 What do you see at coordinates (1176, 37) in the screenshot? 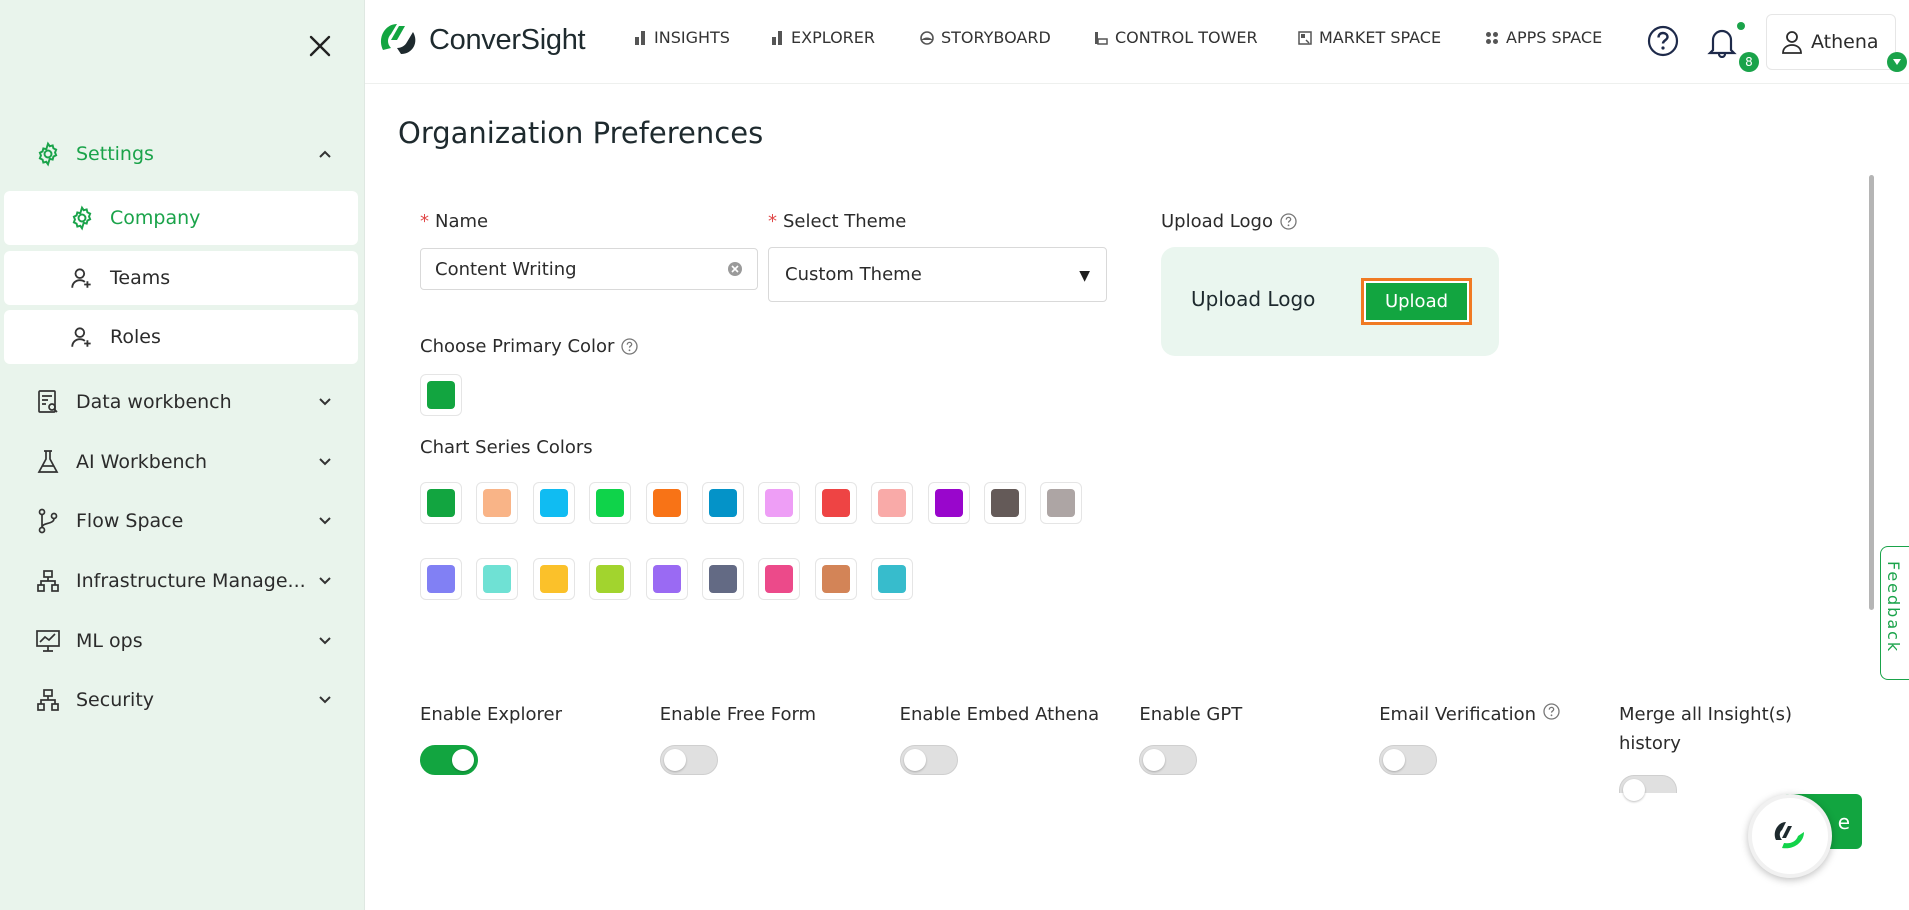
I see `nav-control-tower: CONTROL TOWER` at bounding box center [1176, 37].